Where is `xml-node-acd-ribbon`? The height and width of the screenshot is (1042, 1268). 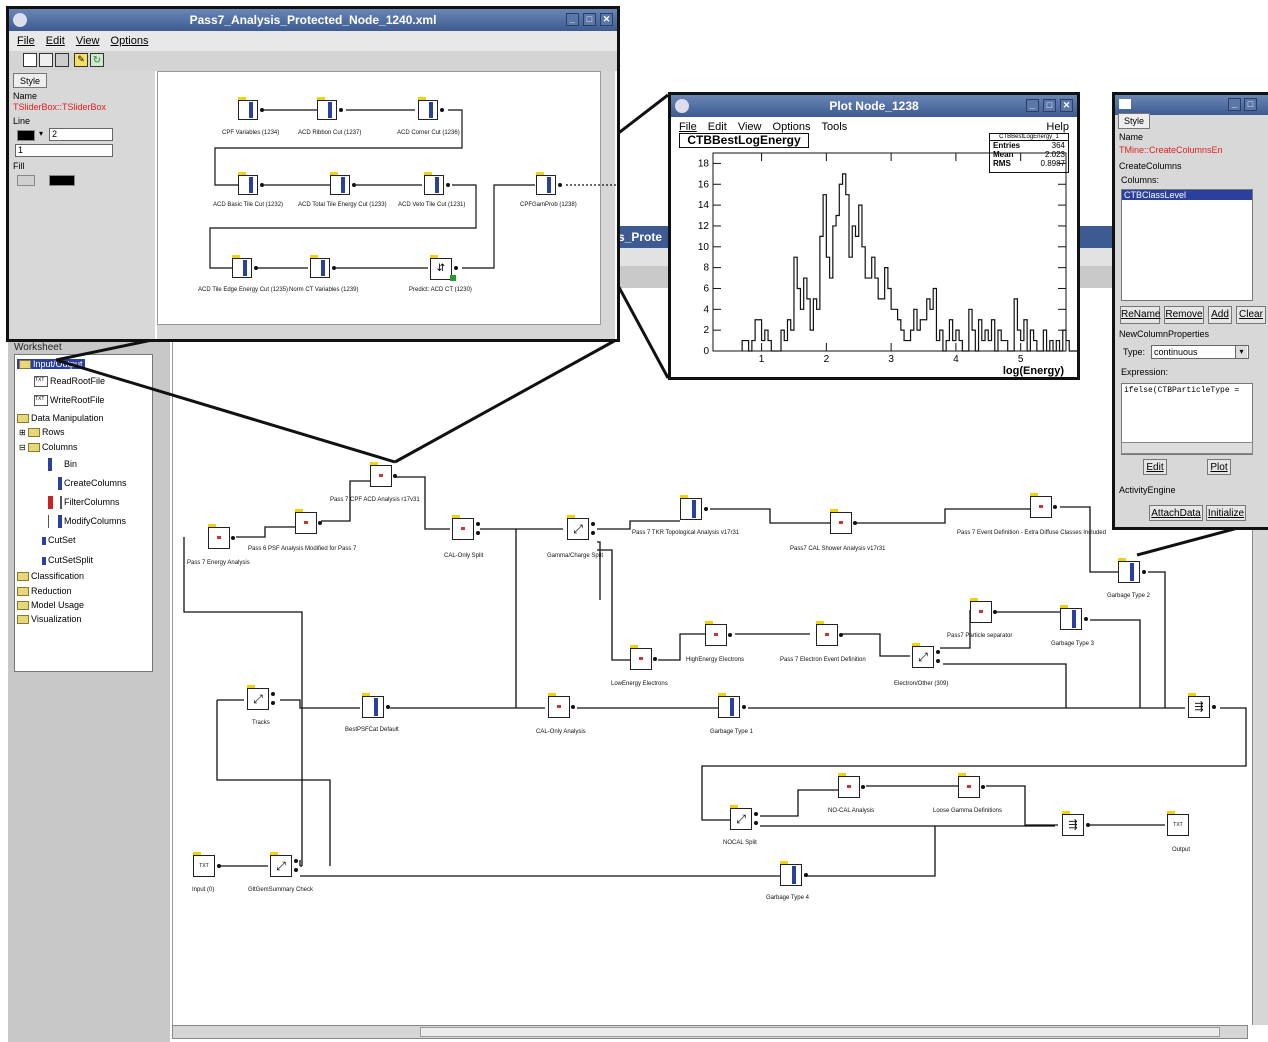 xml-node-acd-ribbon is located at coordinates (331, 110).